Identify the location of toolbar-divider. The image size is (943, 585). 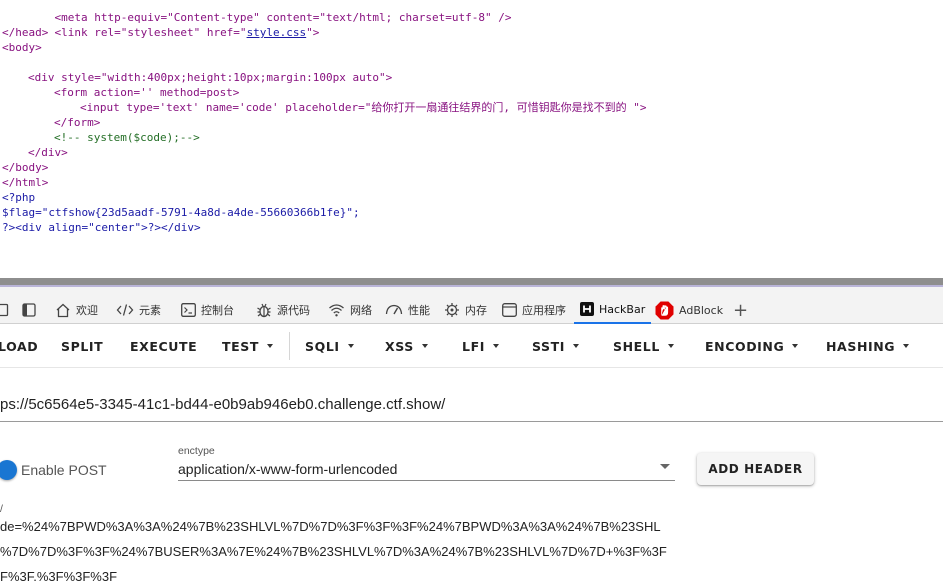
(289, 346).